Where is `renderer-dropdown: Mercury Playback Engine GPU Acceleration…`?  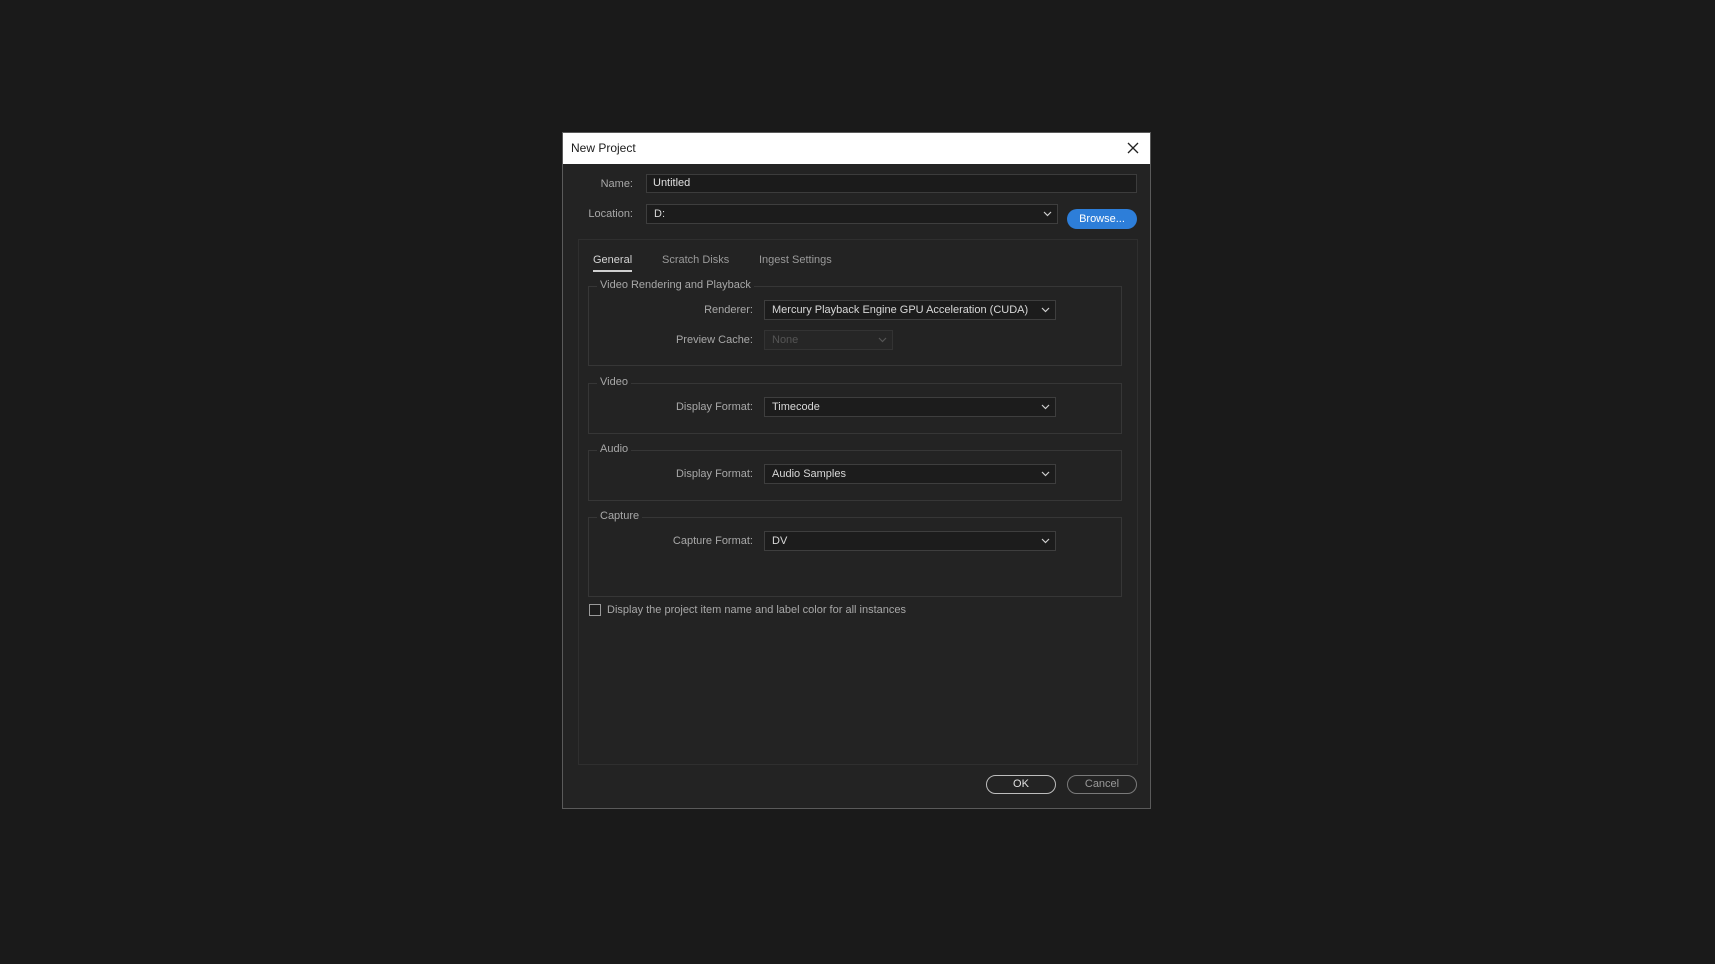
renderer-dropdown: Mercury Playback Engine GPU Acceleration… is located at coordinates (910, 310).